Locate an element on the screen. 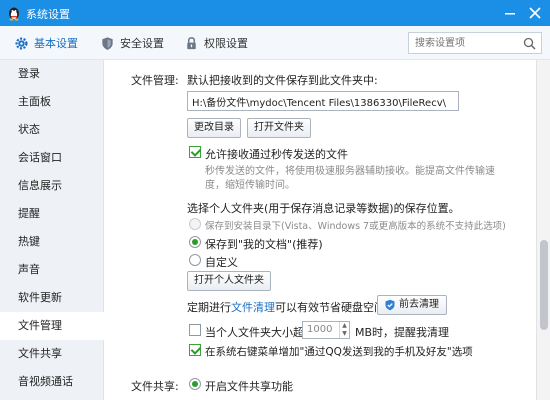  file-cleanup-link: 文件清理 is located at coordinates (253, 307).